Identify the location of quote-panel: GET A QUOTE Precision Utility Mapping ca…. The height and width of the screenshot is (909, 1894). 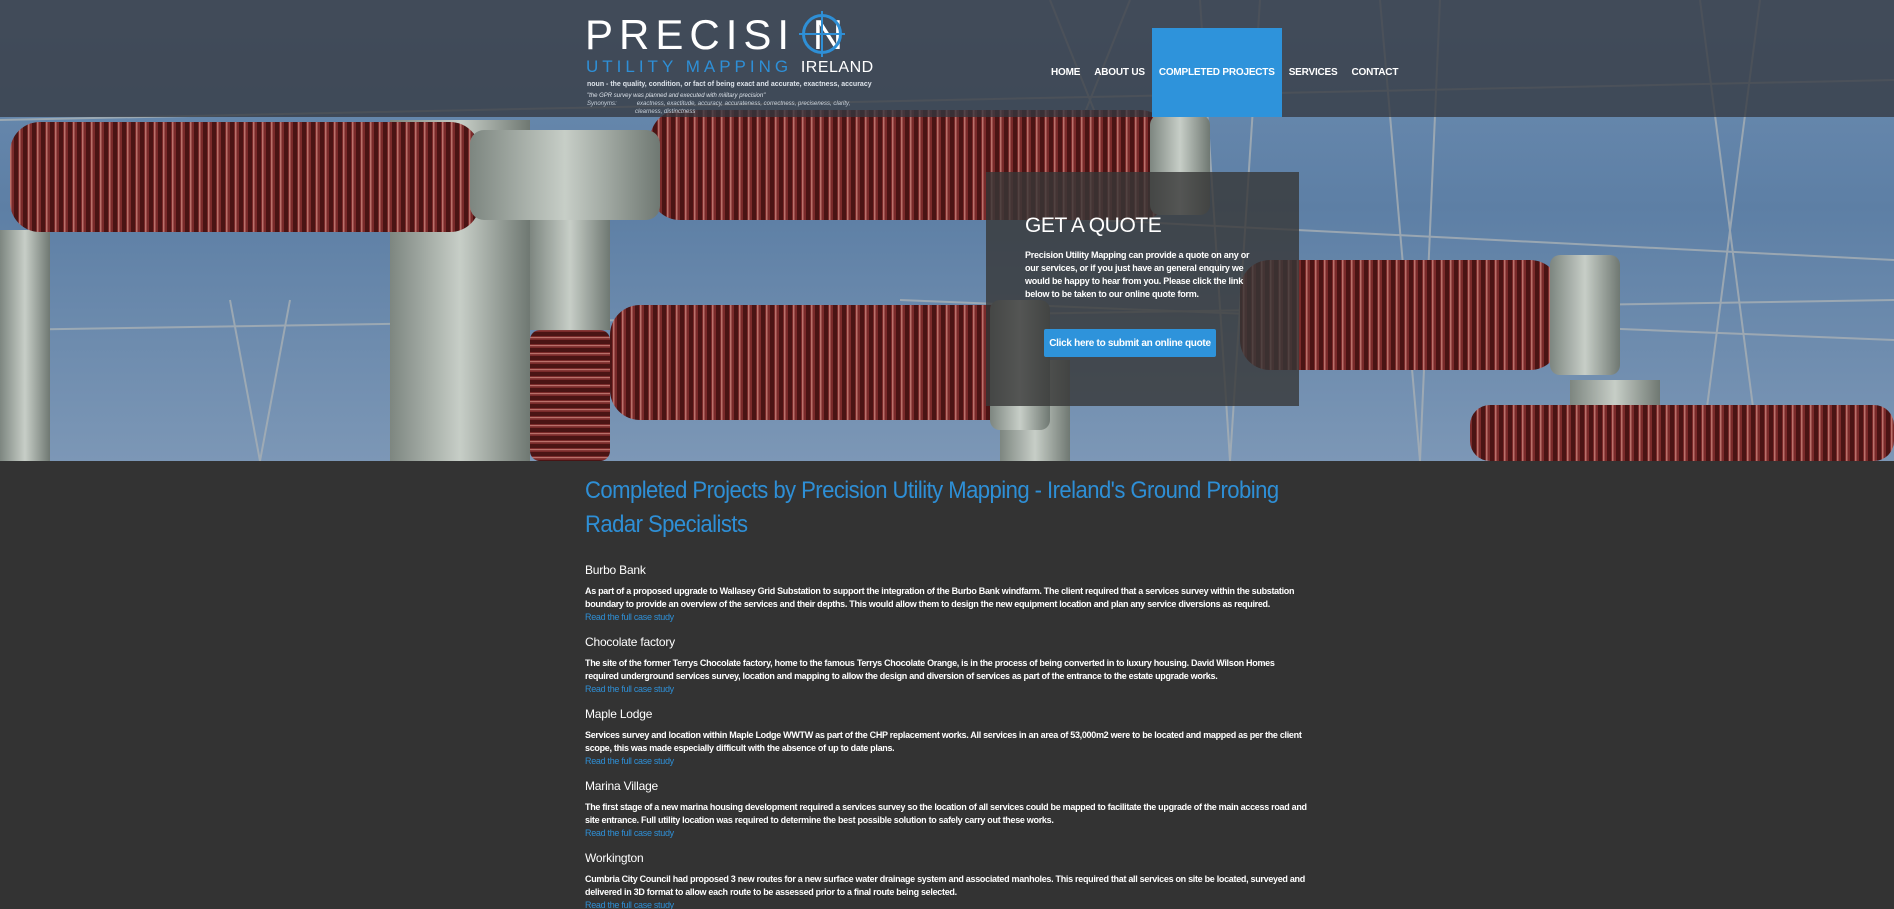
(1142, 289).